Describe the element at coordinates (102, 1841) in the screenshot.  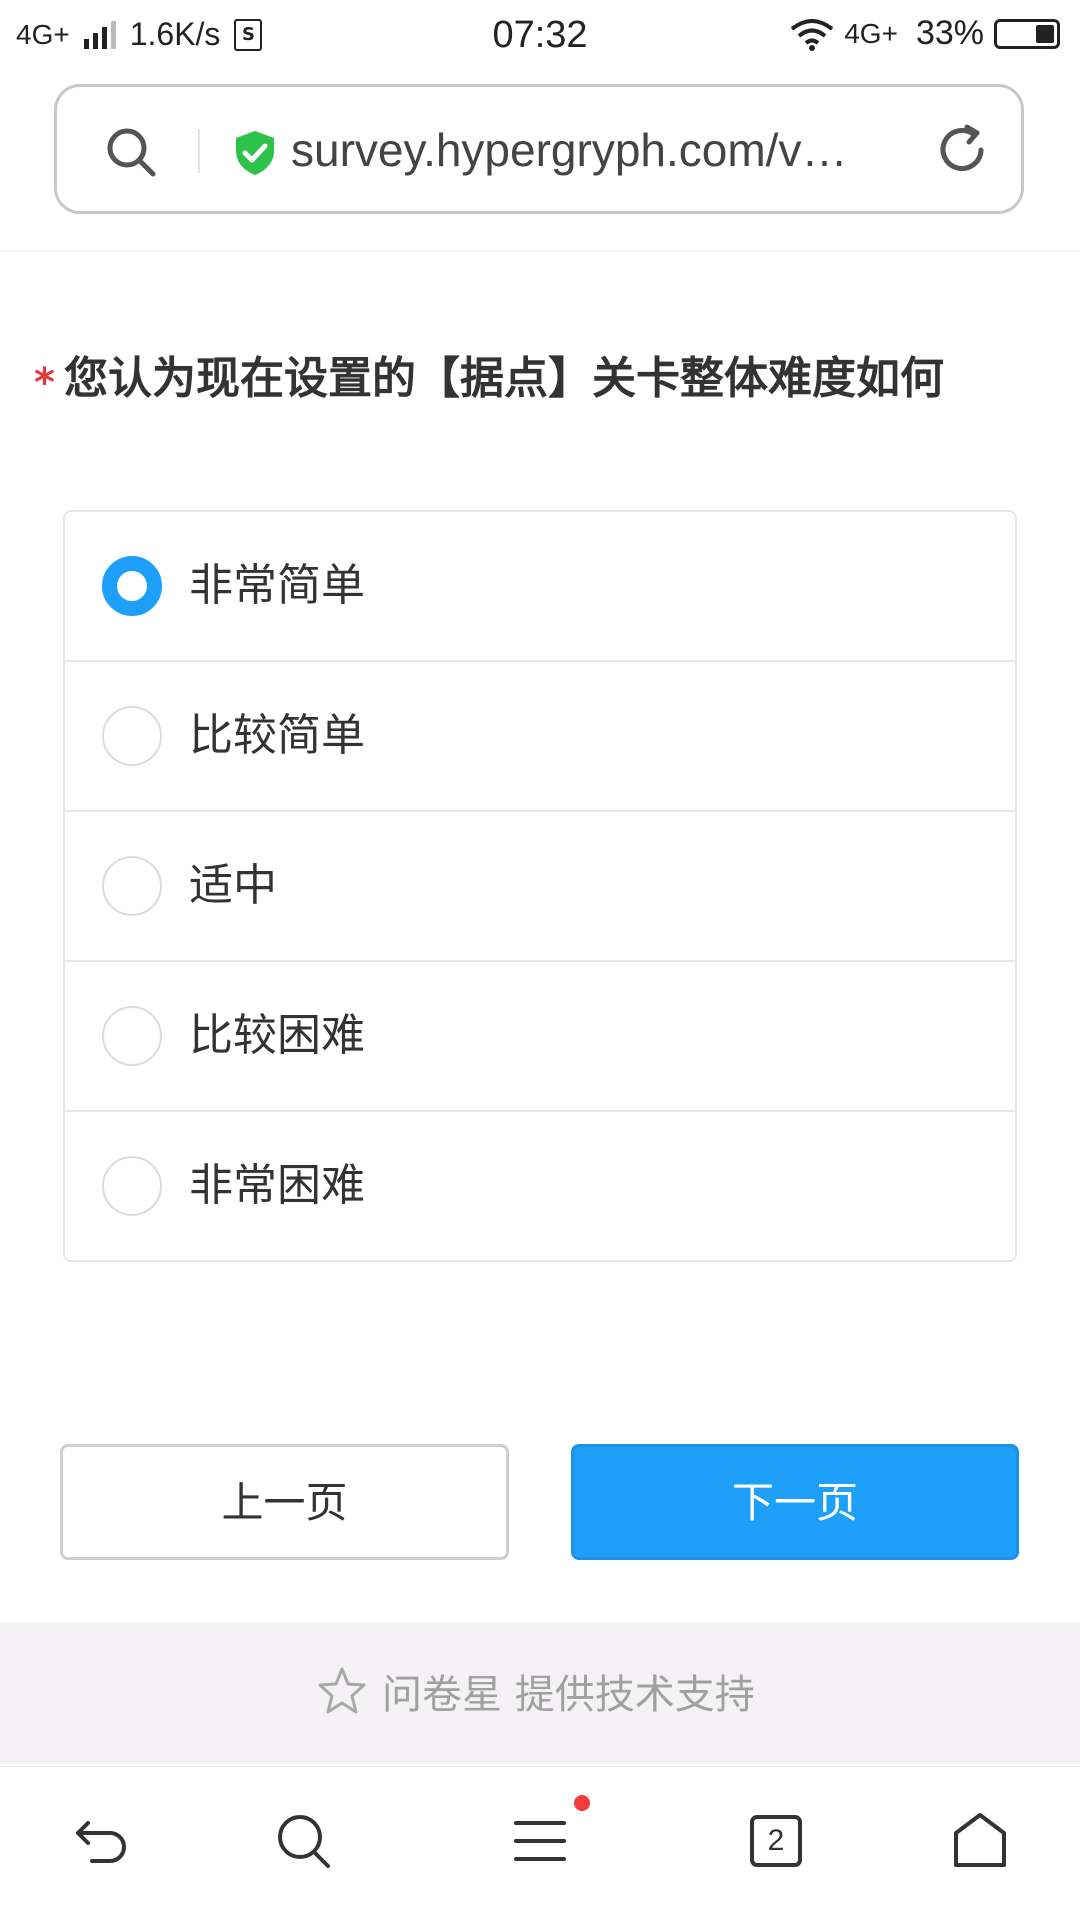
I see `back-icon` at that location.